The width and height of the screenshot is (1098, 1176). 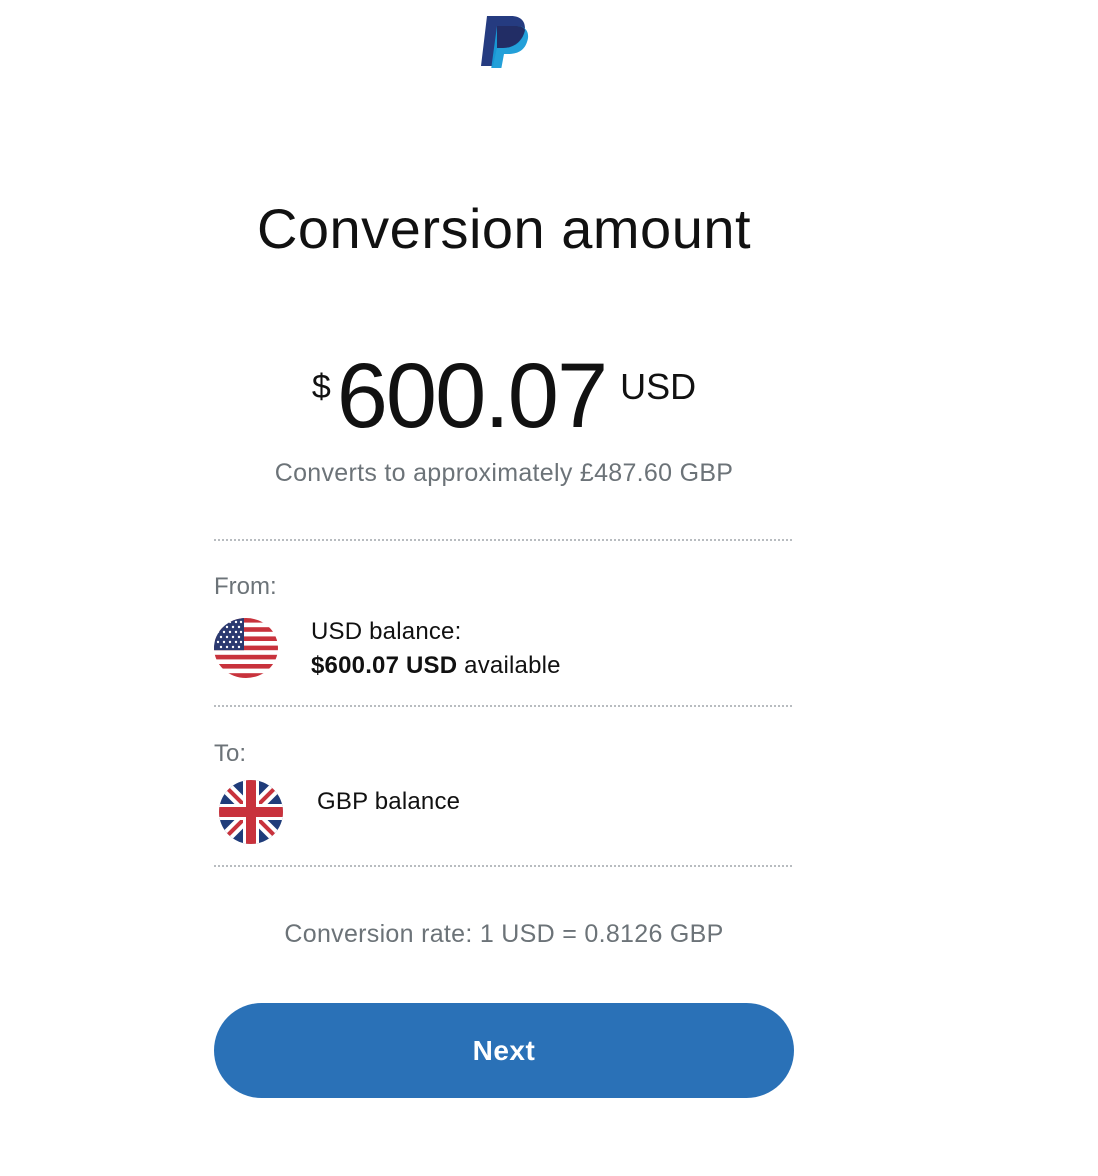 I want to click on amount-display: $ 600.07 USD, so click(x=504, y=396).